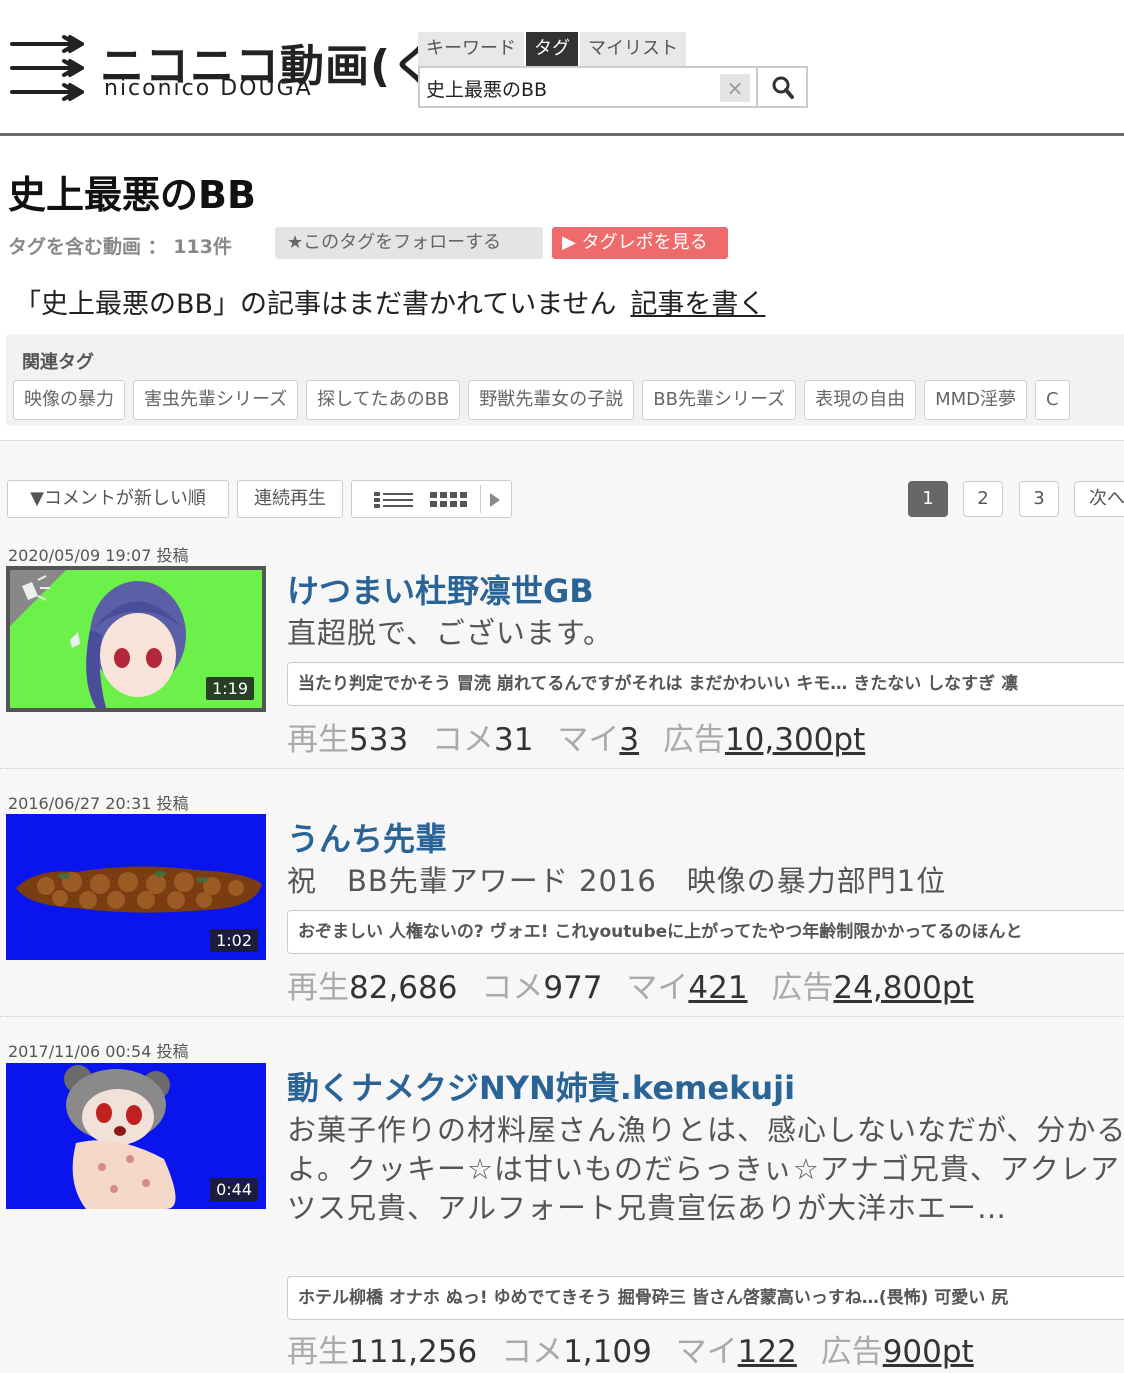 The height and width of the screenshot is (1373, 1124). I want to click on related-tags-label: 関連タグ, so click(58, 362).